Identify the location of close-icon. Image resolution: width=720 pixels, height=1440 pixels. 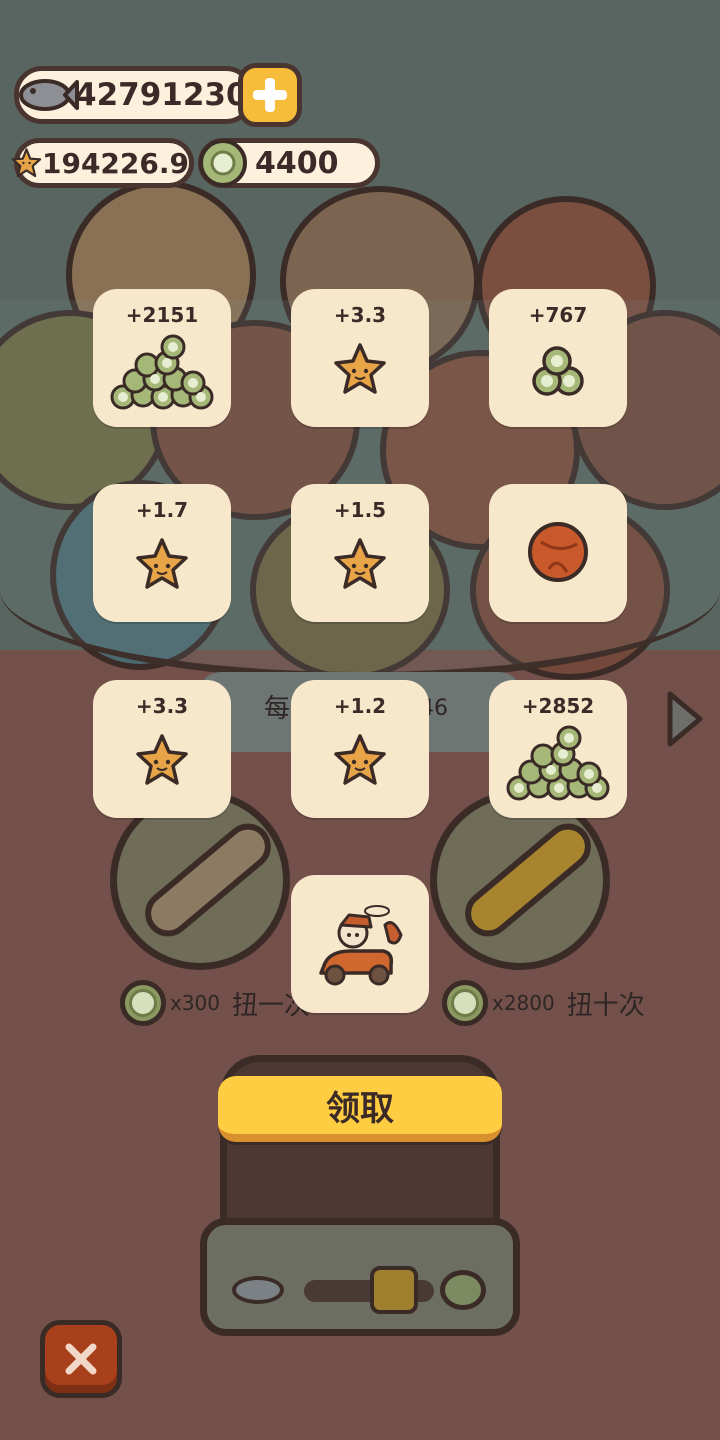
(81, 1359).